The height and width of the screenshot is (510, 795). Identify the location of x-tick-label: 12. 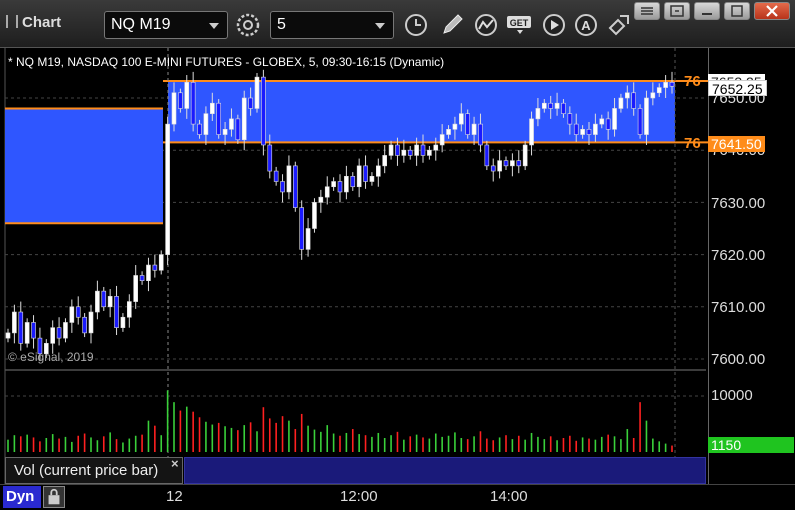
(174, 496).